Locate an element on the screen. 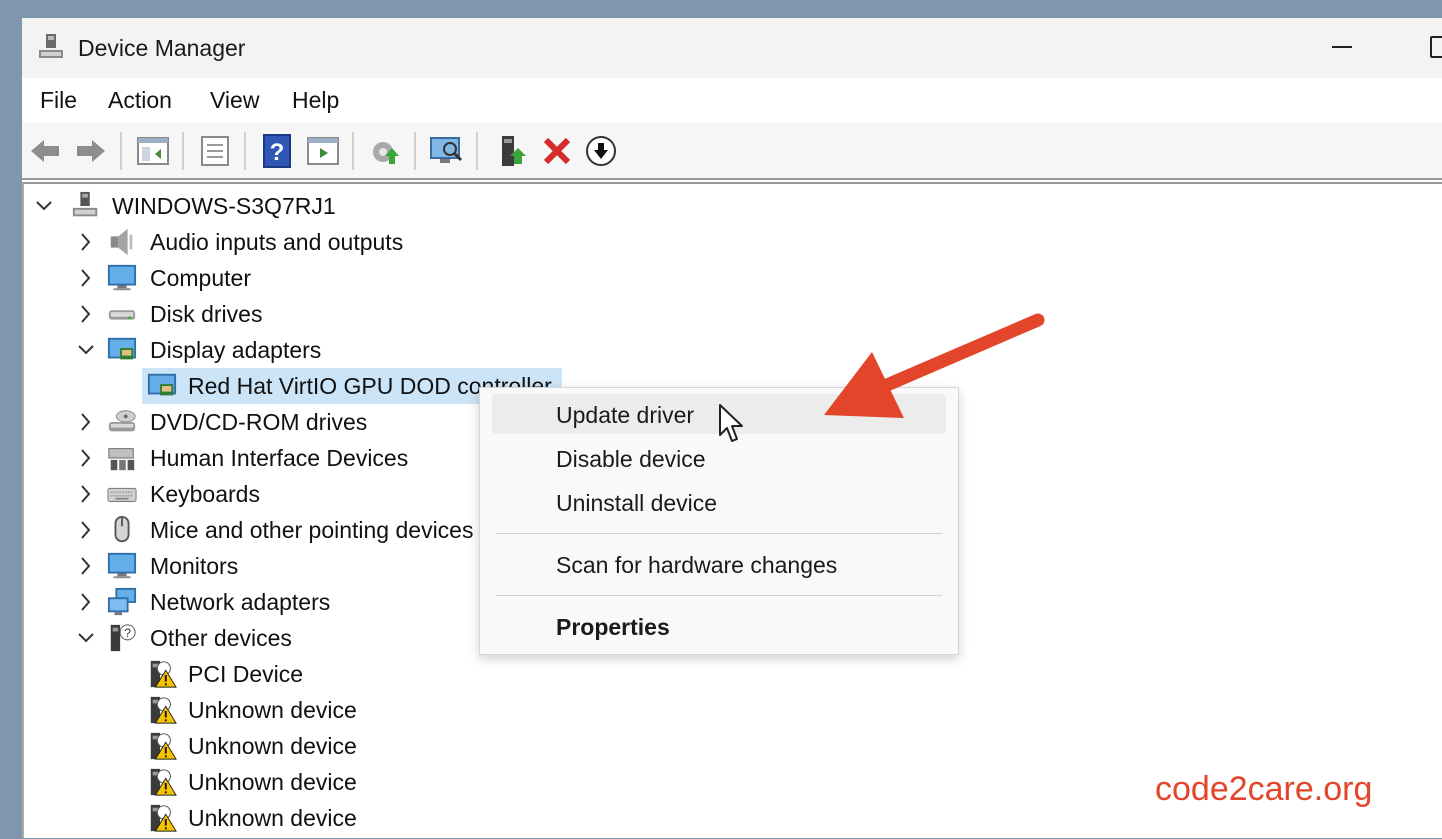  device-manager-icon is located at coordinates (51, 46).